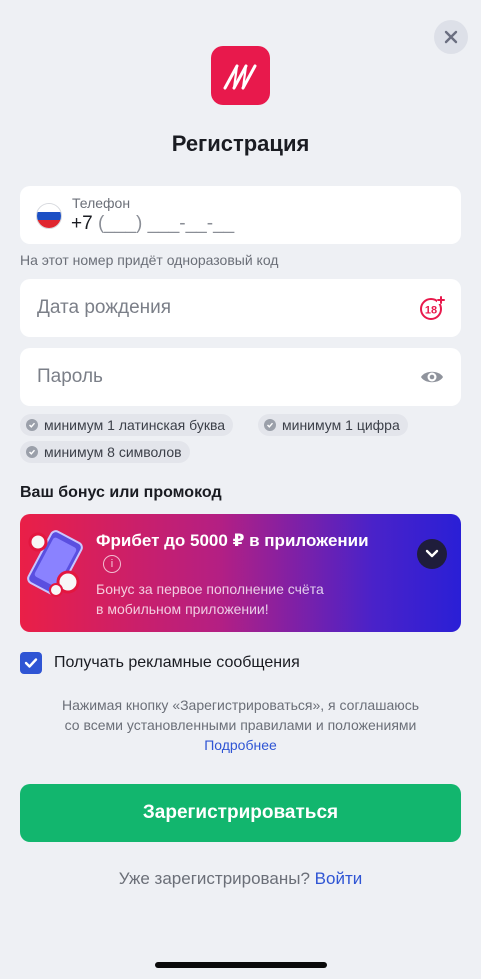 Image resolution: width=481 pixels, height=979 pixels. What do you see at coordinates (182, 609) in the screenshot?
I see `bonus-description-line: в мобильном приложении!` at bounding box center [182, 609].